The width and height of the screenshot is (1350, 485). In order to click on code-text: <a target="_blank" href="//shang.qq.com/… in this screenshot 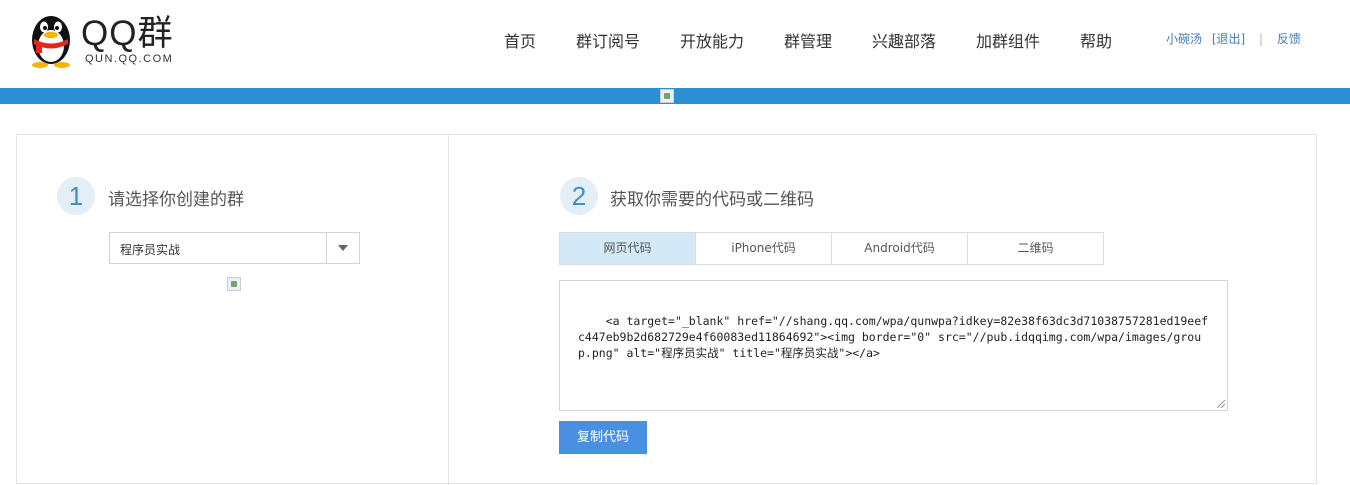, I will do `click(893, 337)`.